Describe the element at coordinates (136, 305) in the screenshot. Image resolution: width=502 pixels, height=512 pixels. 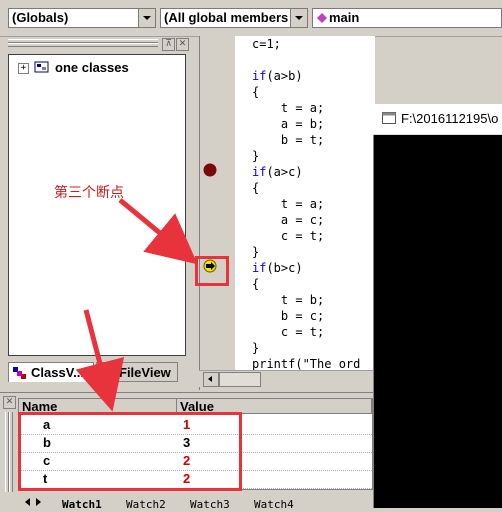
I see `annotation-arrows` at that location.